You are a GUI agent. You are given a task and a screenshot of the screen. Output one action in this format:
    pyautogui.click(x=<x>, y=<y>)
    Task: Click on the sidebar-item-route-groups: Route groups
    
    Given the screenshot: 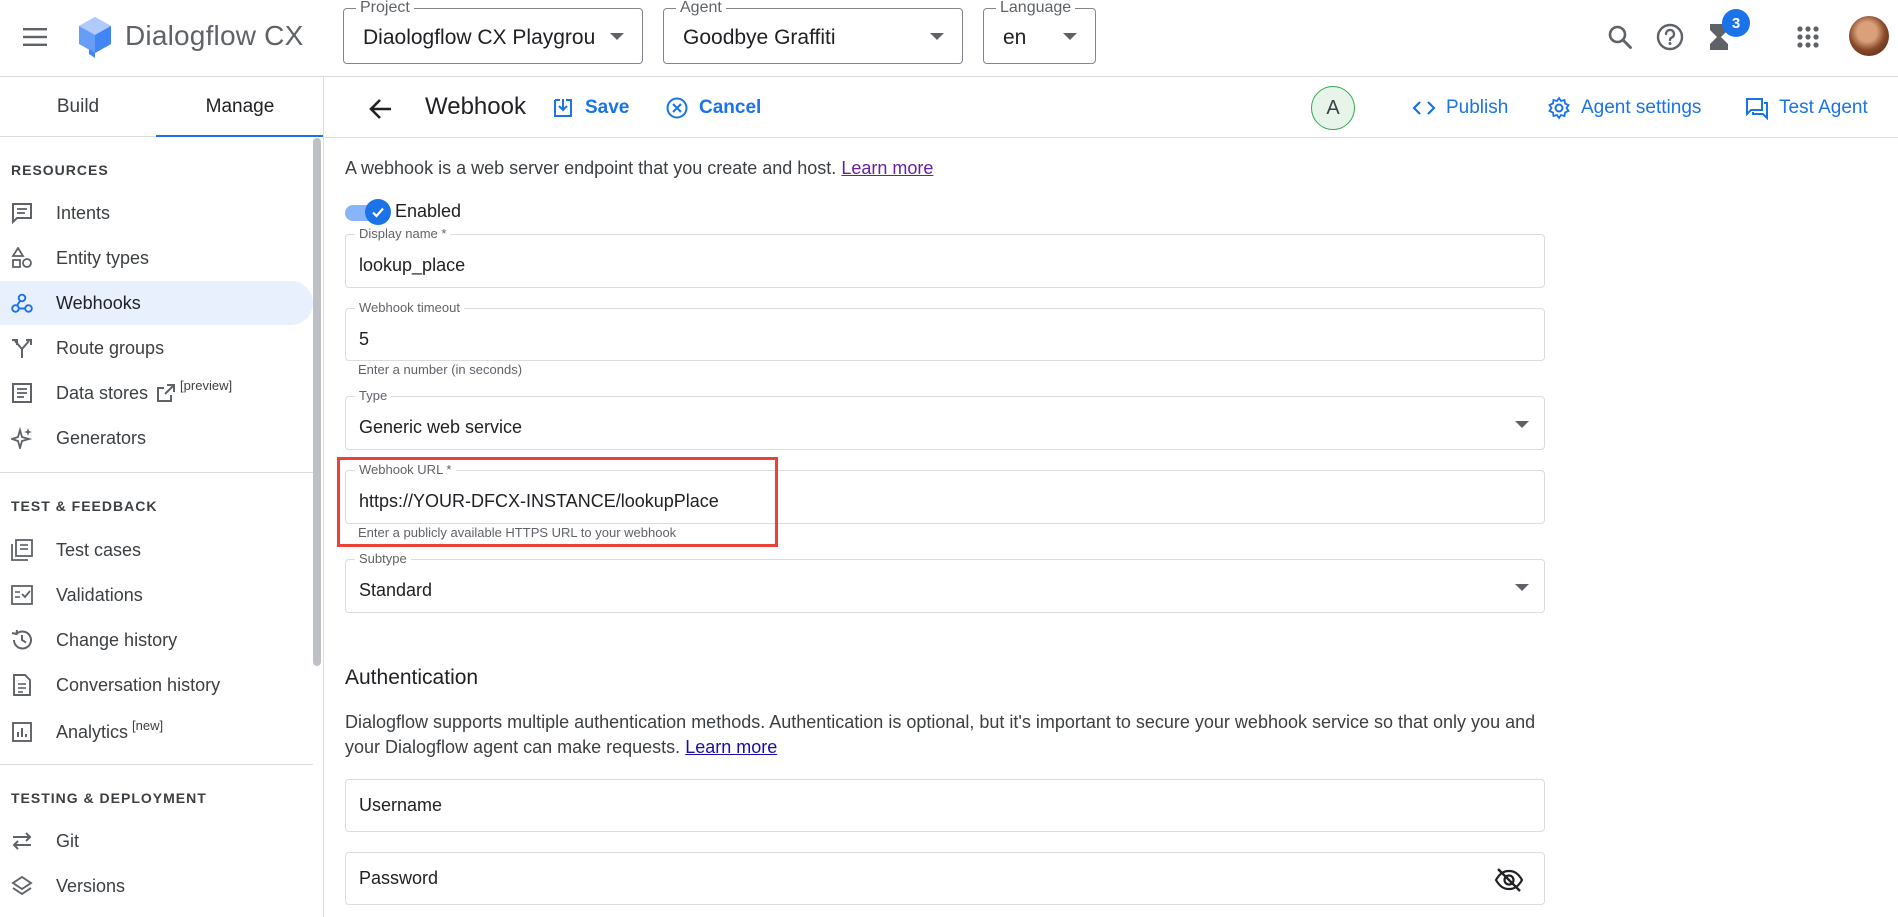 What is the action you would take?
    pyautogui.click(x=156, y=348)
    